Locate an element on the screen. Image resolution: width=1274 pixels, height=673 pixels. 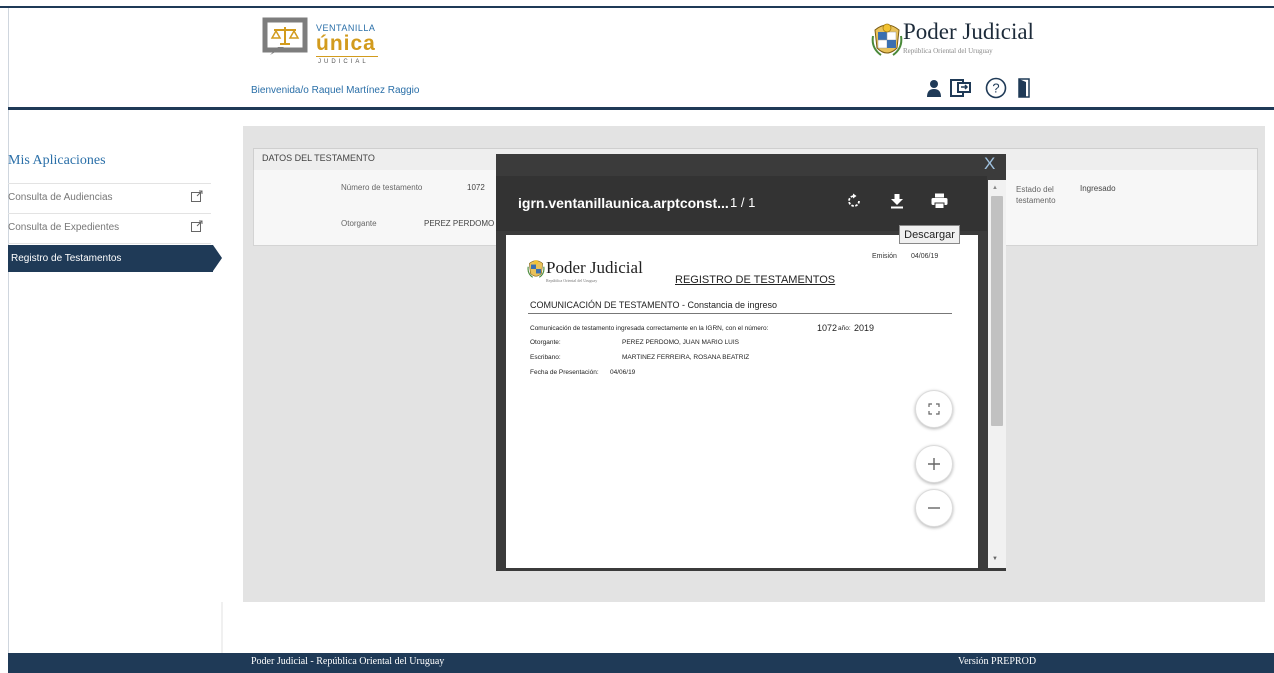
active-item-arrow is located at coordinates (217, 258).